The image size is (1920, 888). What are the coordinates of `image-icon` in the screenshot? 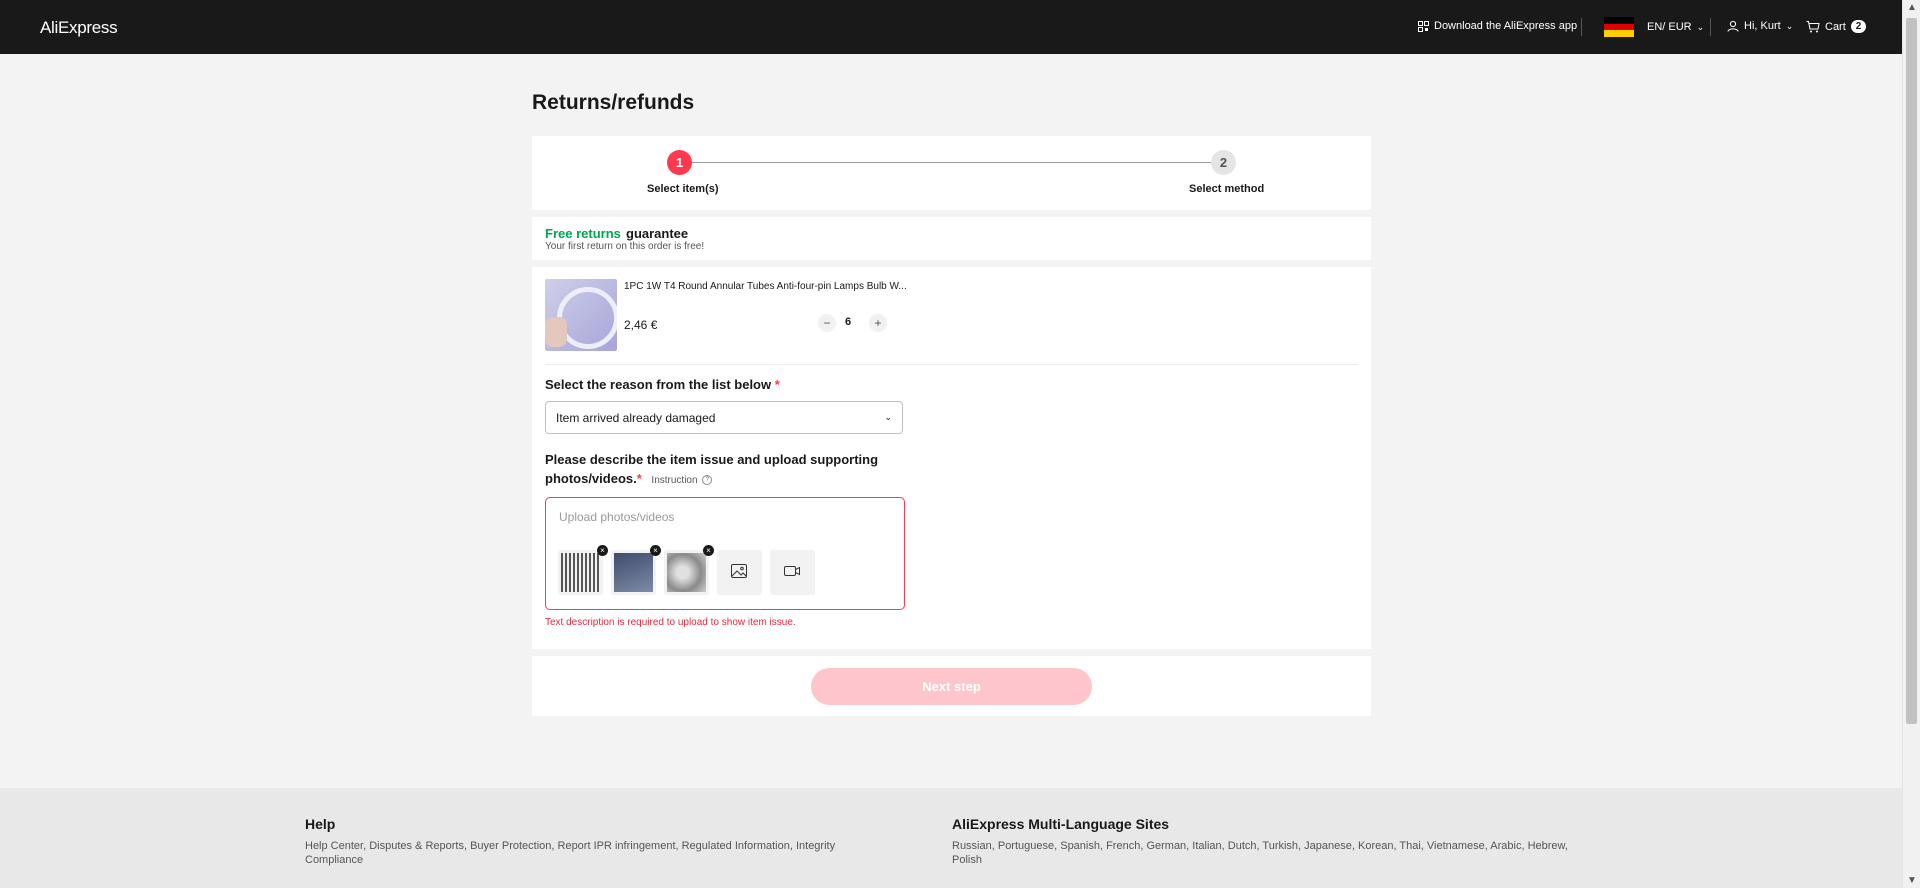 It's located at (739, 571).